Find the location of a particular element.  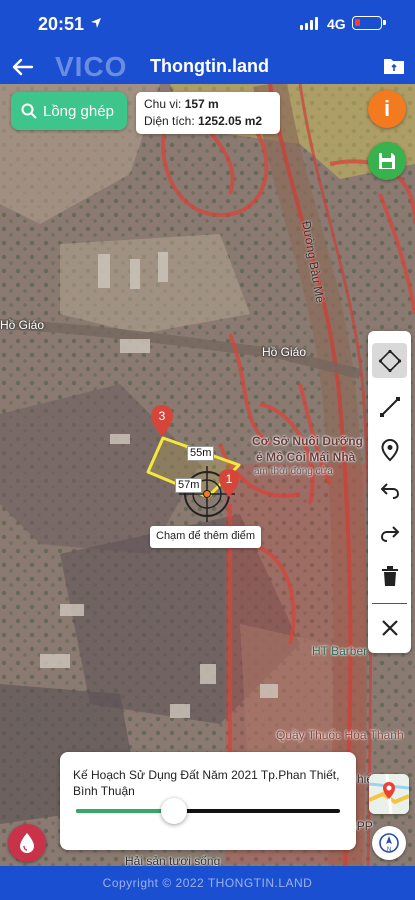

draw-toolbar is located at coordinates (389, 492).